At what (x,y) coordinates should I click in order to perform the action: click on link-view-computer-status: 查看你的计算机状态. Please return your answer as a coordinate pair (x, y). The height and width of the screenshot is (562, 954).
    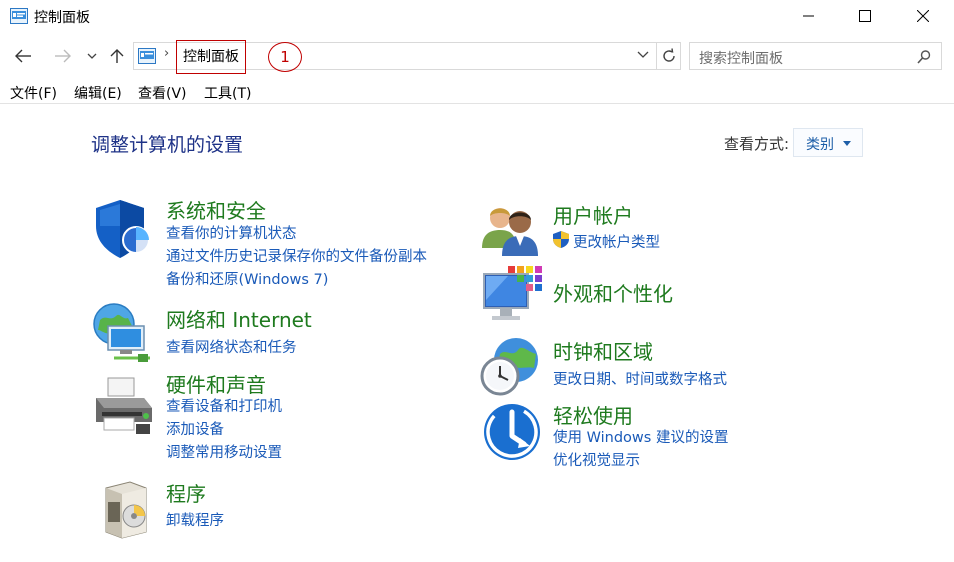
    Looking at the image, I should click on (231, 232).